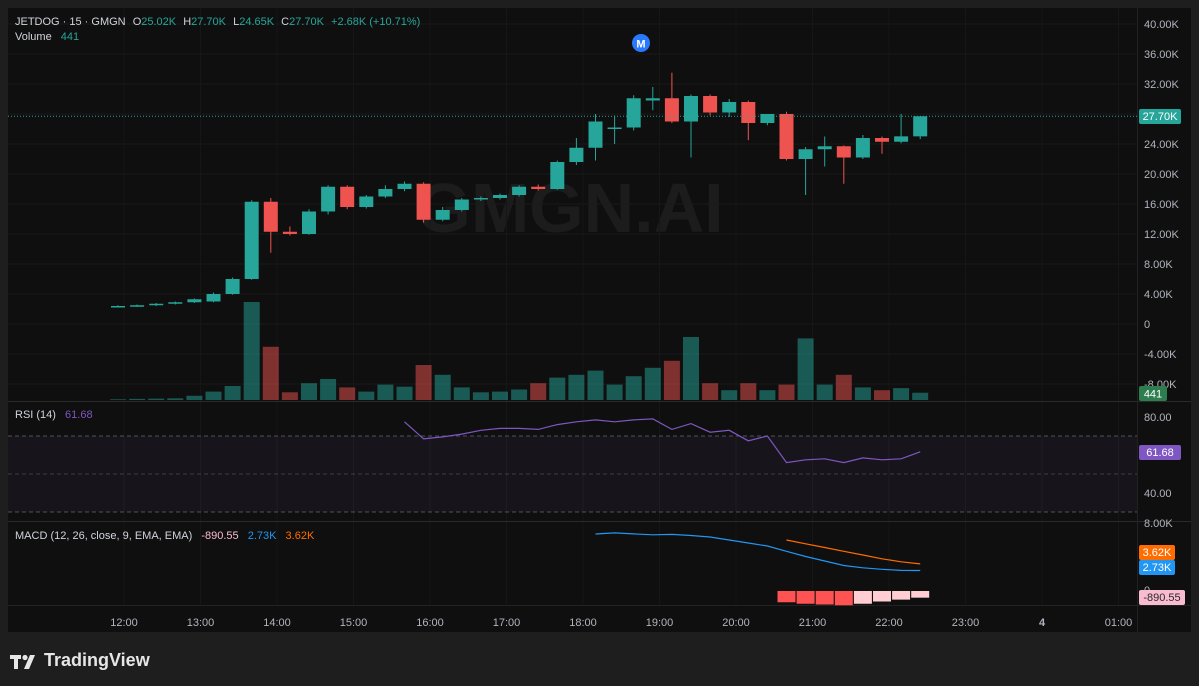 The image size is (1199, 686). I want to click on volume-legend-value: 441, so click(70, 37).